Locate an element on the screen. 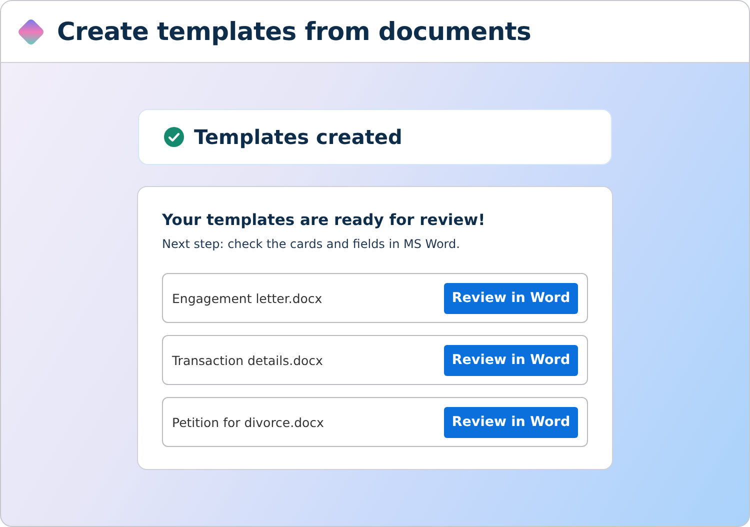 This screenshot has height=527, width=750. panel-heading: Your templates are ready for review! is located at coordinates (324, 220).